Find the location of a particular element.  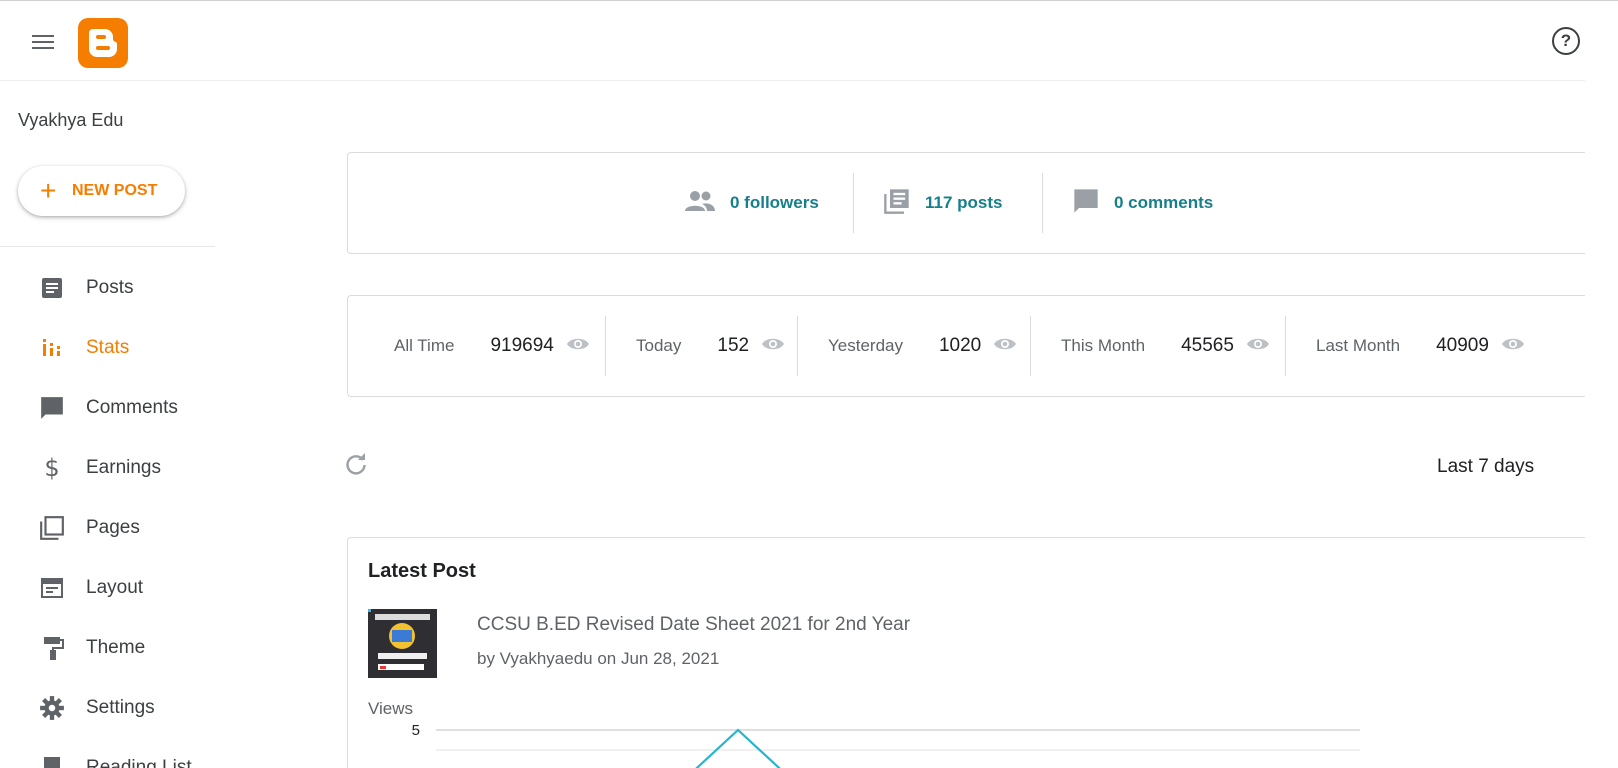

views-value: 40909 is located at coordinates (1462, 345).